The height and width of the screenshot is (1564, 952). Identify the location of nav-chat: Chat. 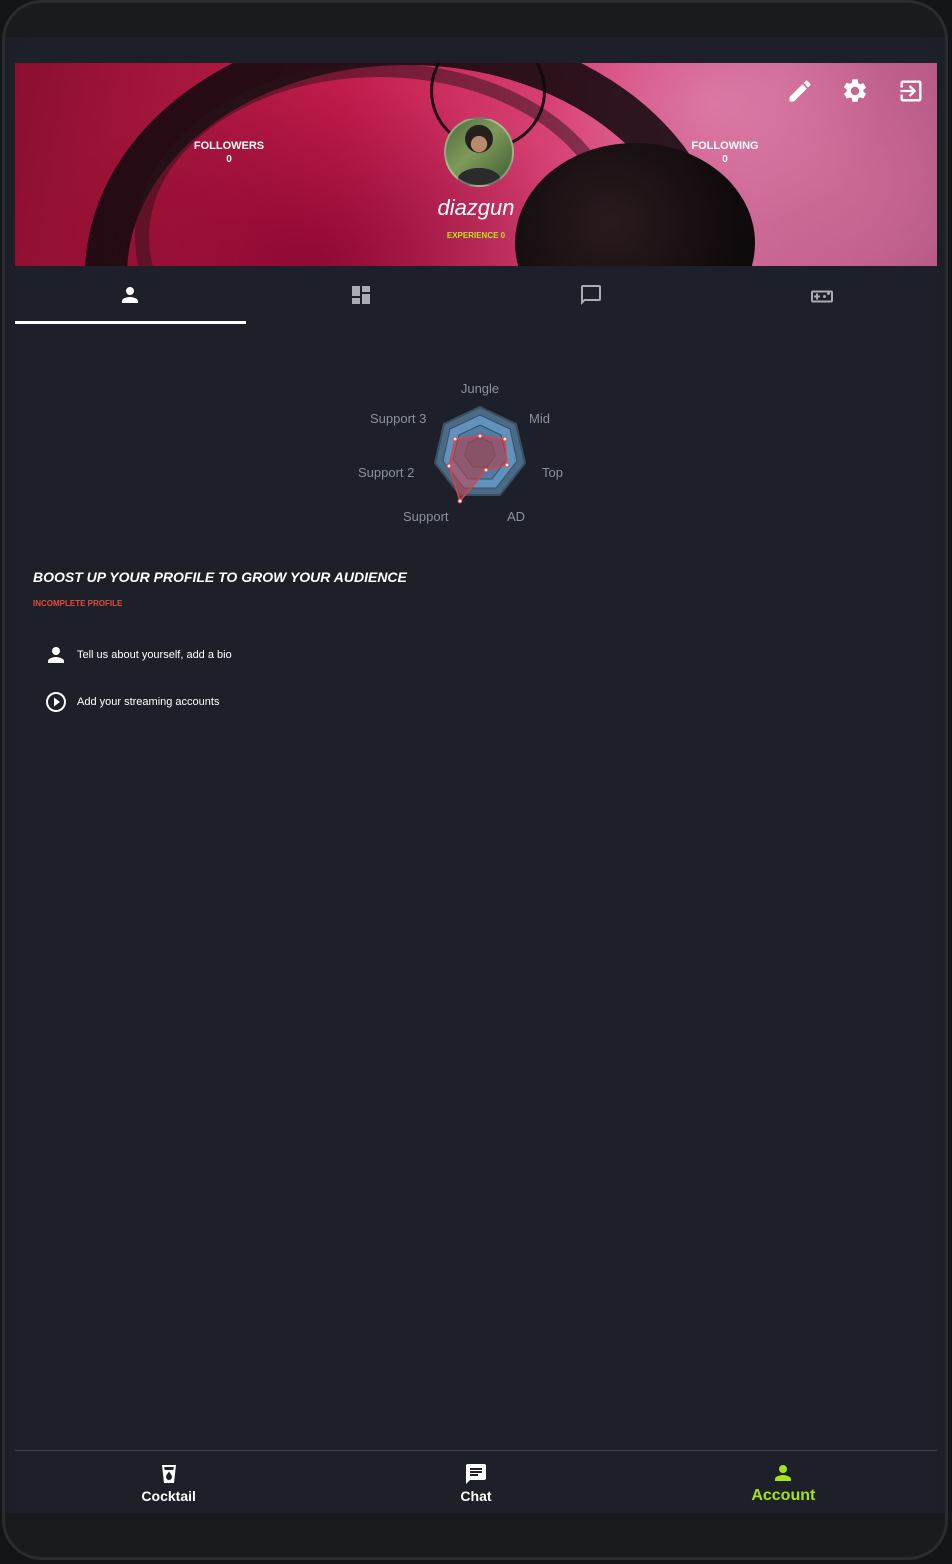
(475, 1483).